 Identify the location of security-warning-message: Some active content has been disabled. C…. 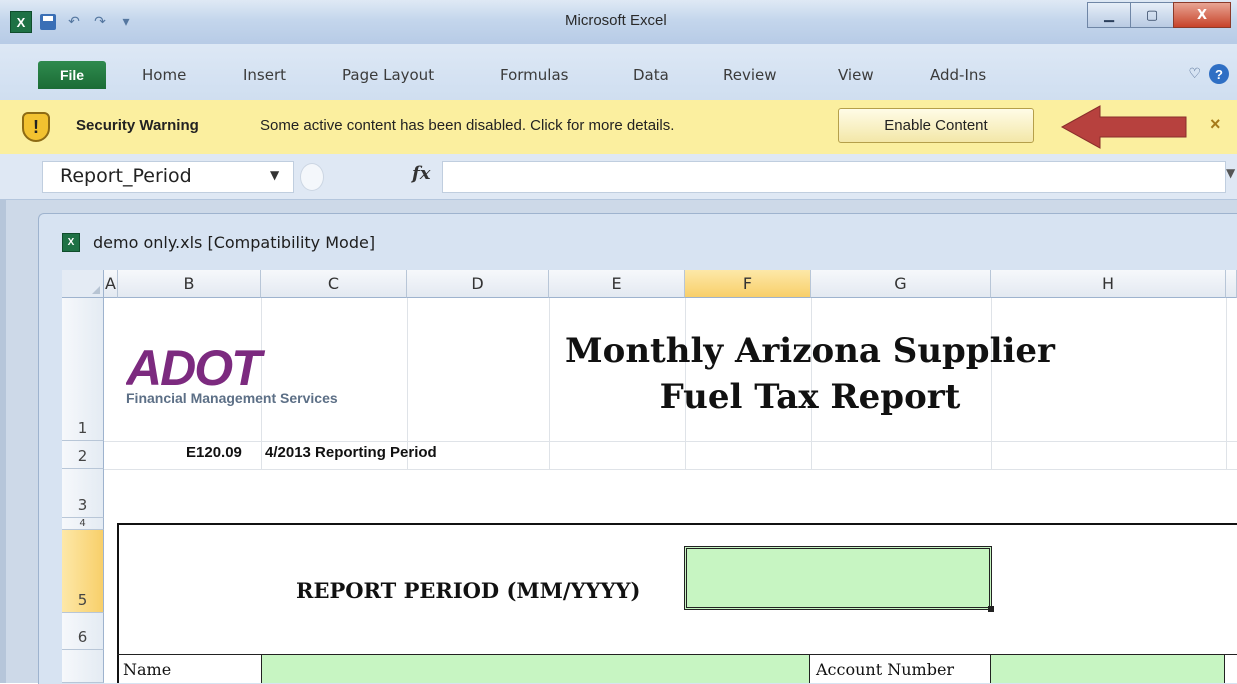
(467, 125).